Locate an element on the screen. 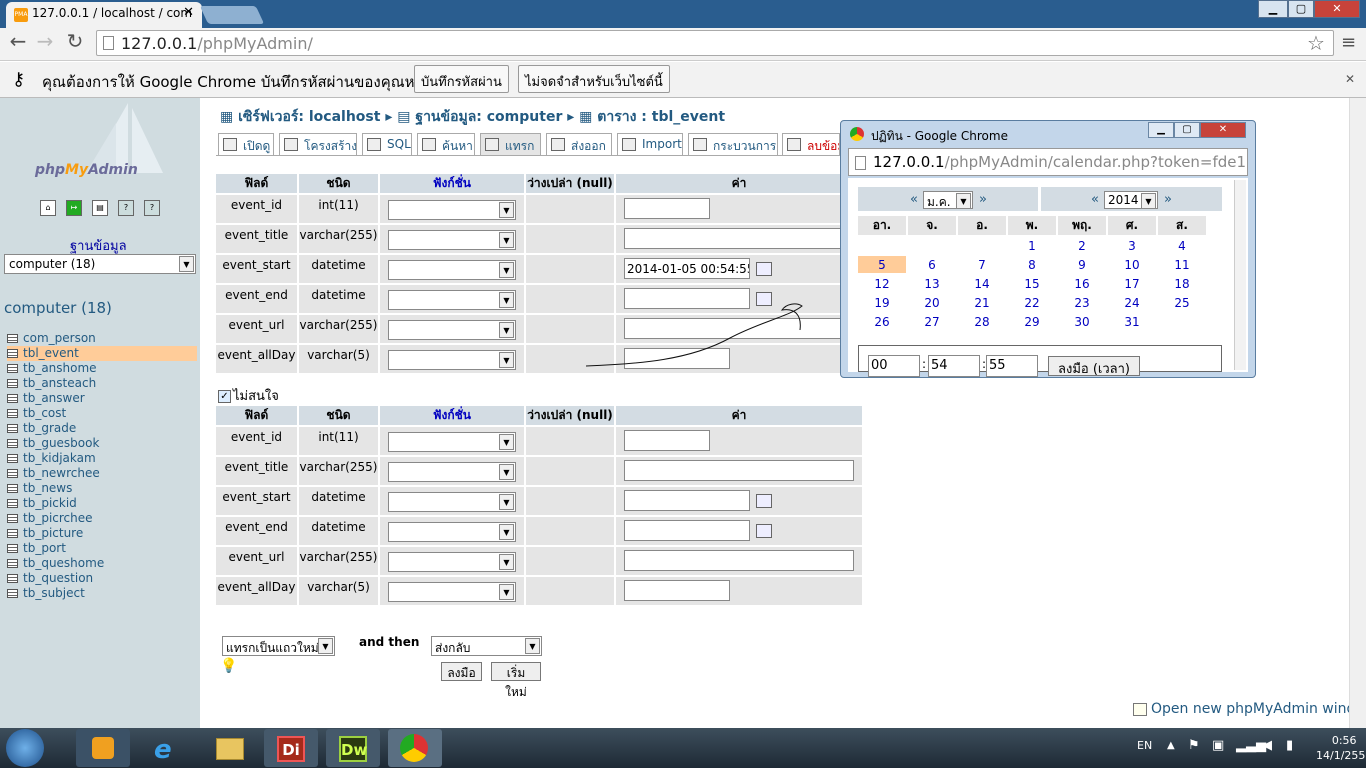 The image size is (1366, 768). forward-icon: → is located at coordinates (45, 42).